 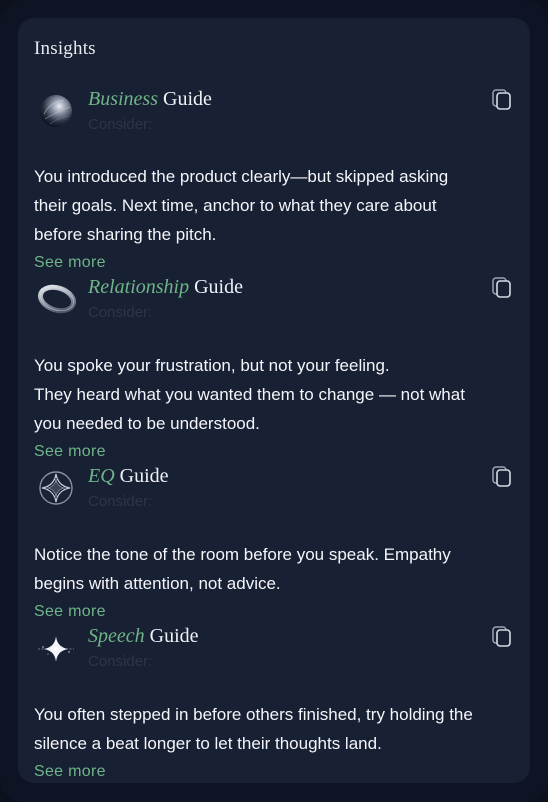 I want to click on ring-icon, so click(x=56, y=299).